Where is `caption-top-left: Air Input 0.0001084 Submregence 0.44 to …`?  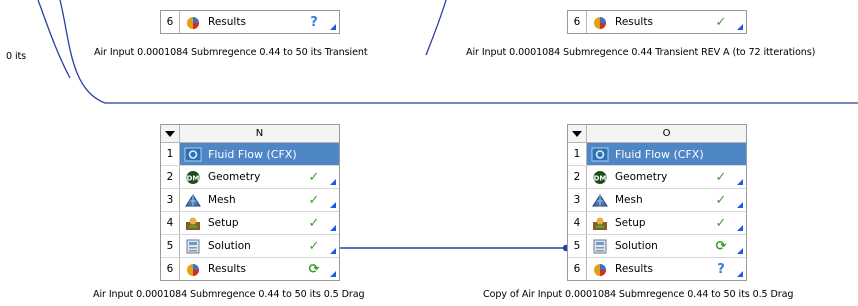
caption-top-left: Air Input 0.0001084 Submregence 0.44 to … is located at coordinates (231, 52).